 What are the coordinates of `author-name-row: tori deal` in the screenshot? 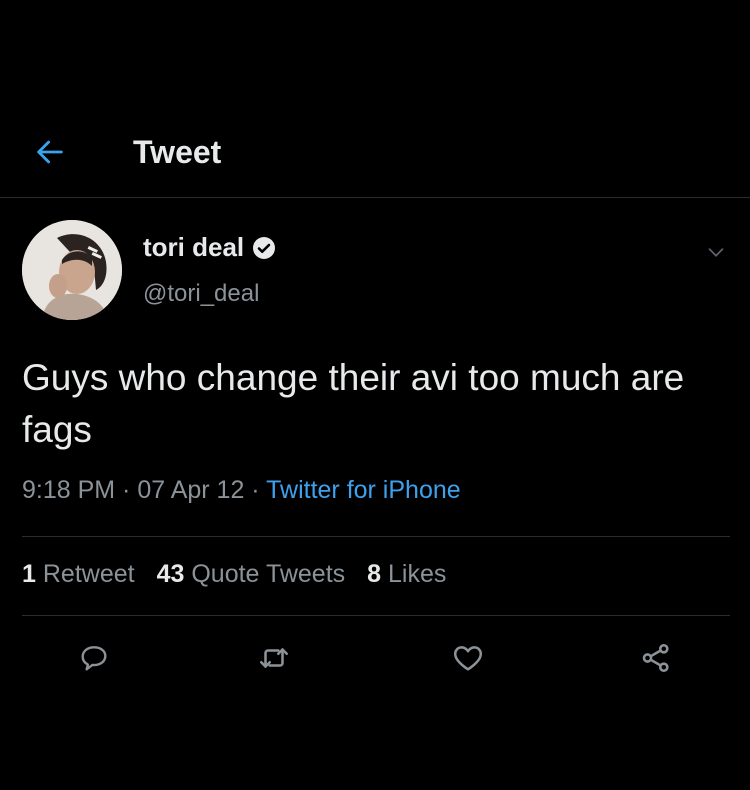 It's located at (209, 247).